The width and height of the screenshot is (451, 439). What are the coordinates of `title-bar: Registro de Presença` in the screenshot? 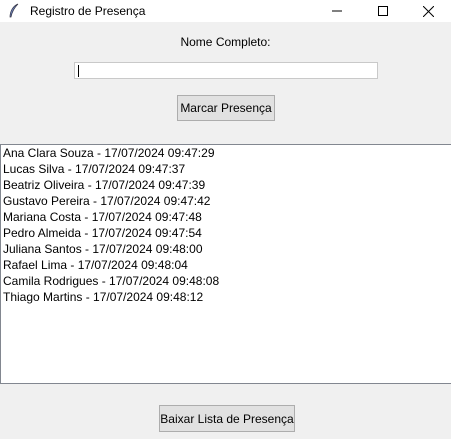 It's located at (225, 11).